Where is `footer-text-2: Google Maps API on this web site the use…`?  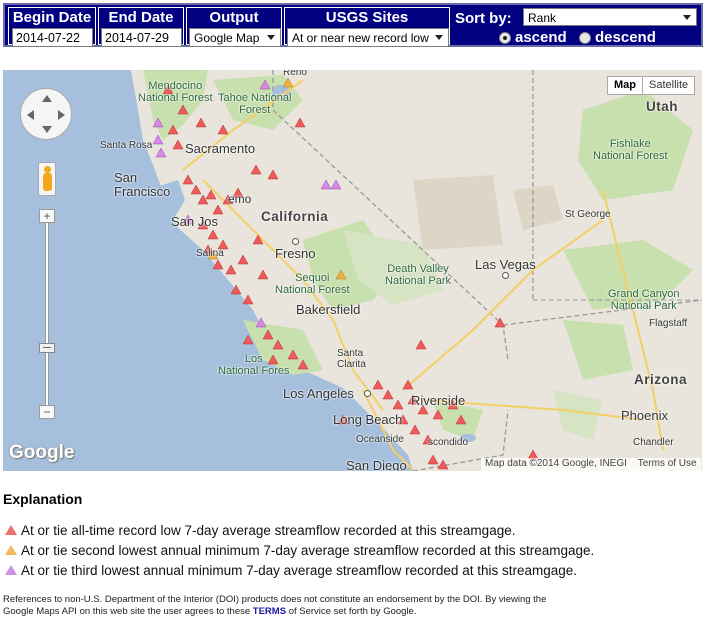
footer-text-2: Google Maps API on this web site the use… is located at coordinates (127, 611).